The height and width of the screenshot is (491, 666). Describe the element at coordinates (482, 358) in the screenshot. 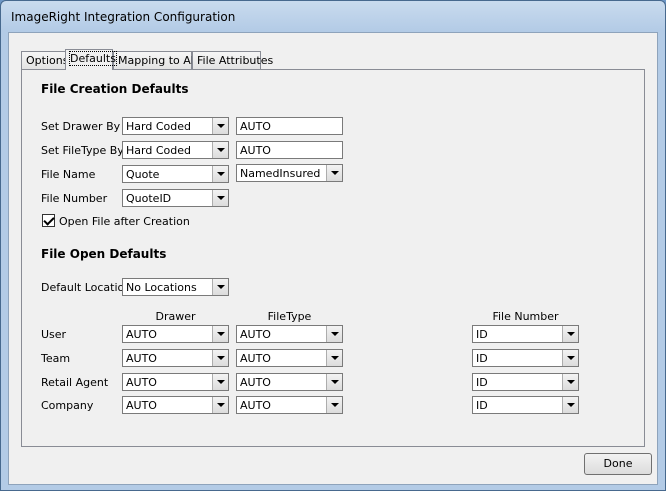

I see `team-file-number-value: ID` at that location.